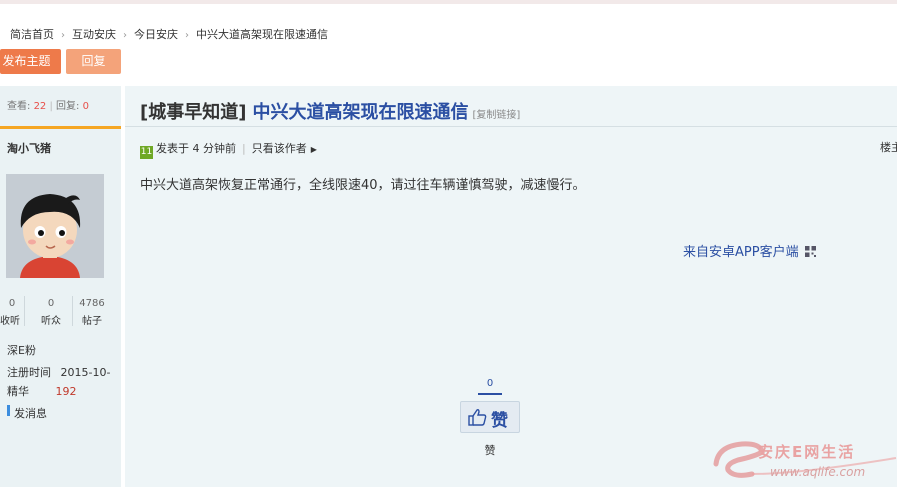 The image size is (897, 487). I want to click on registration-value: 2015-10-, so click(85, 372).